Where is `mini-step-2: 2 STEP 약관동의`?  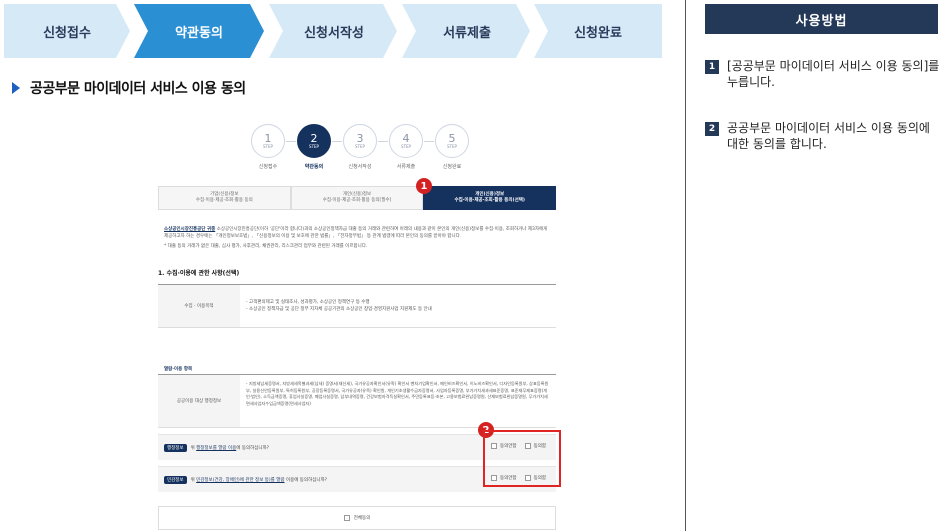
mini-step-2: 2 STEP 약관동의 is located at coordinates (314, 147).